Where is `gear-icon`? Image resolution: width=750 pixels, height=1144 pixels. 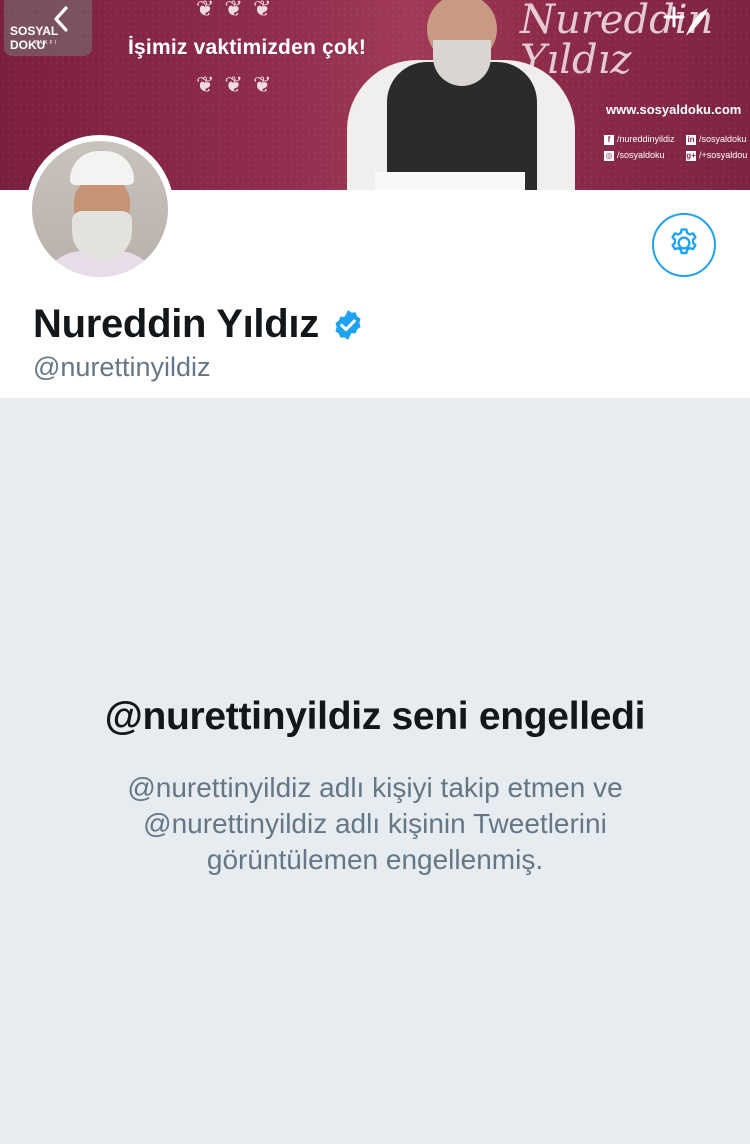 gear-icon is located at coordinates (684, 245).